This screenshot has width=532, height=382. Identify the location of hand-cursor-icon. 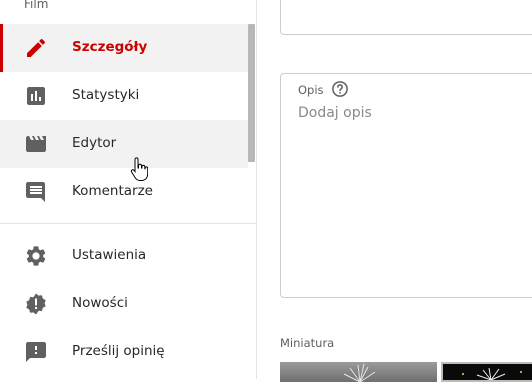
(139, 169).